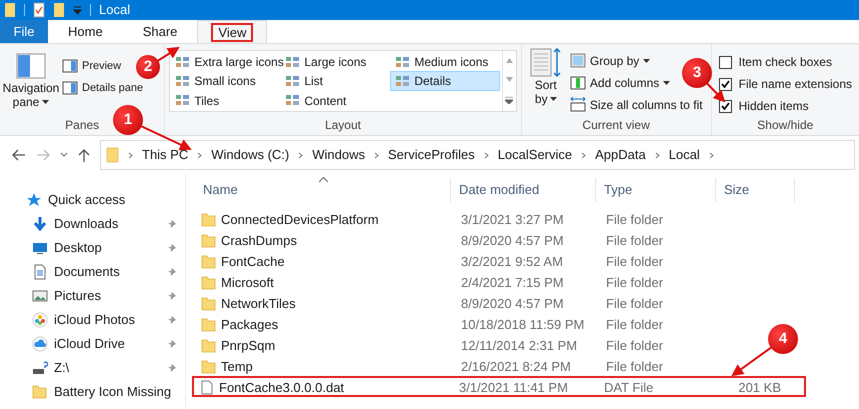  What do you see at coordinates (795, 84) in the screenshot?
I see `checkbox-label: File name extensions` at bounding box center [795, 84].